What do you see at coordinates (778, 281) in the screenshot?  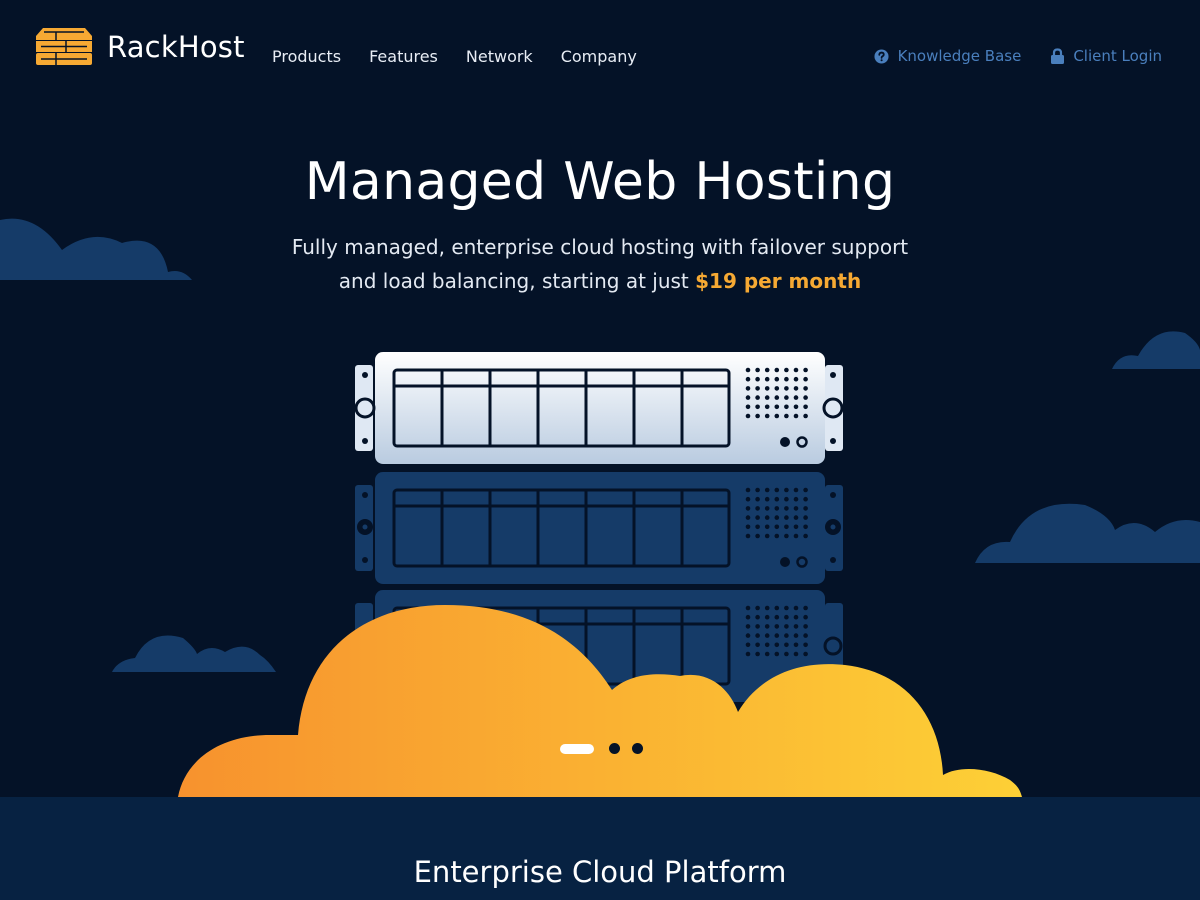 I see `hero-price: $19 per month` at bounding box center [778, 281].